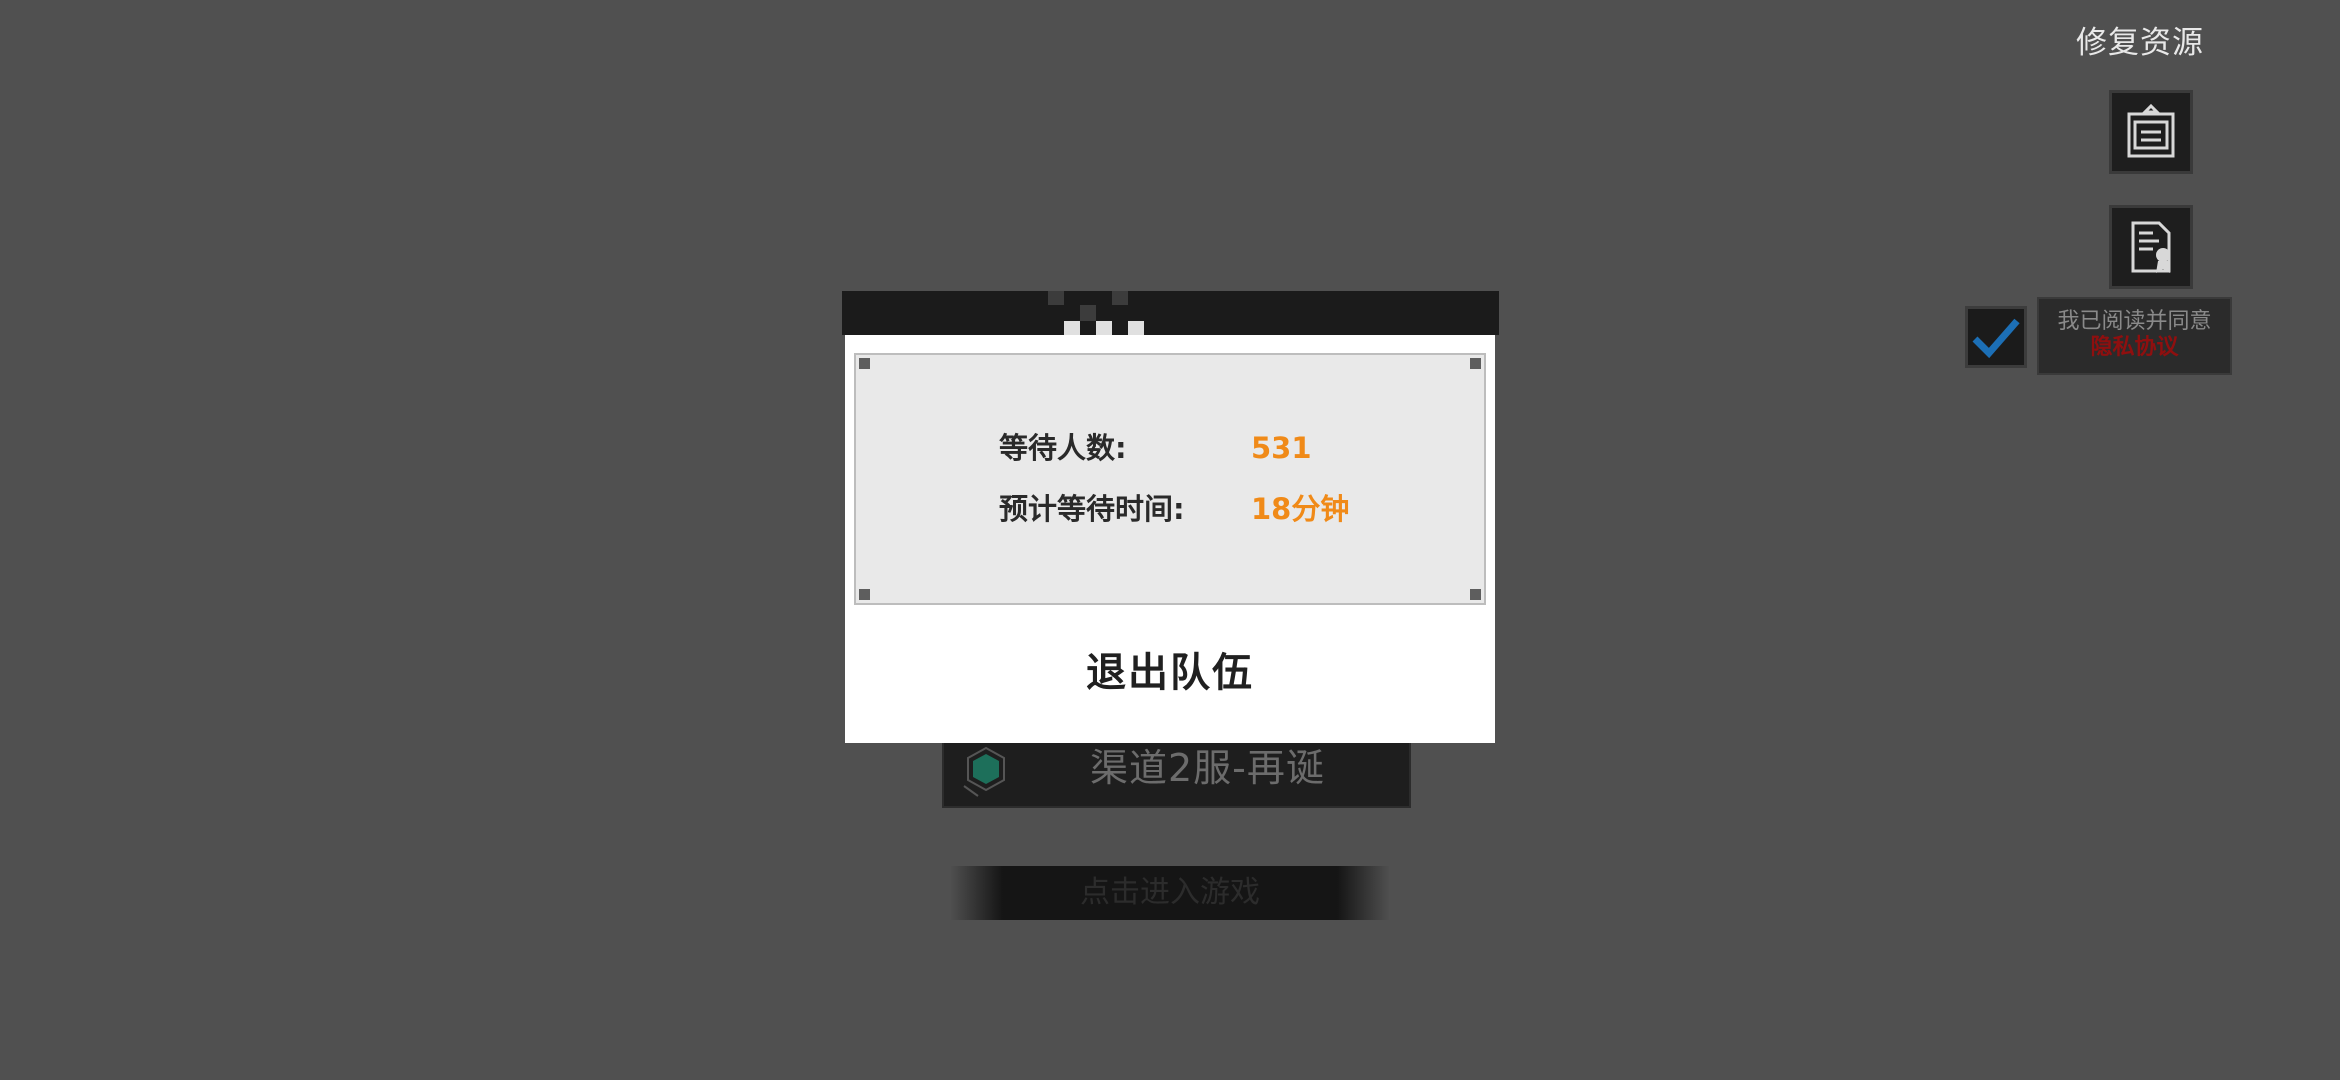 Image resolution: width=2340 pixels, height=1080 pixels. I want to click on certificate-button, so click(2151, 247).